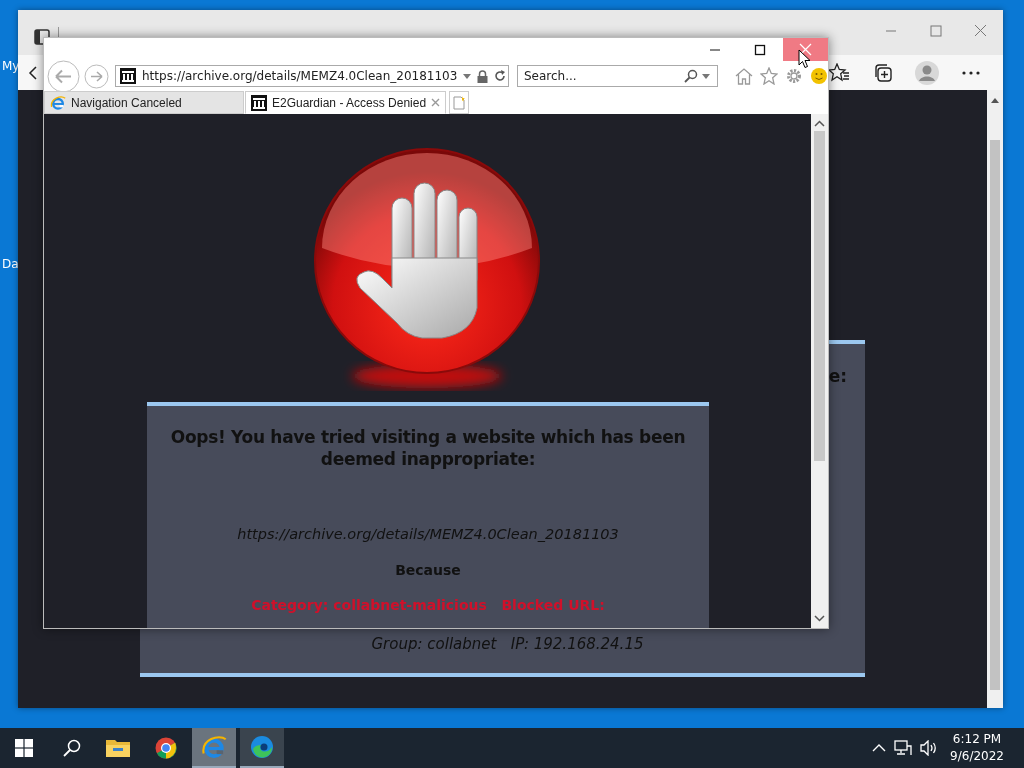 The height and width of the screenshot is (768, 1024). What do you see at coordinates (10, 264) in the screenshot?
I see `desktop-icon-label: Da` at bounding box center [10, 264].